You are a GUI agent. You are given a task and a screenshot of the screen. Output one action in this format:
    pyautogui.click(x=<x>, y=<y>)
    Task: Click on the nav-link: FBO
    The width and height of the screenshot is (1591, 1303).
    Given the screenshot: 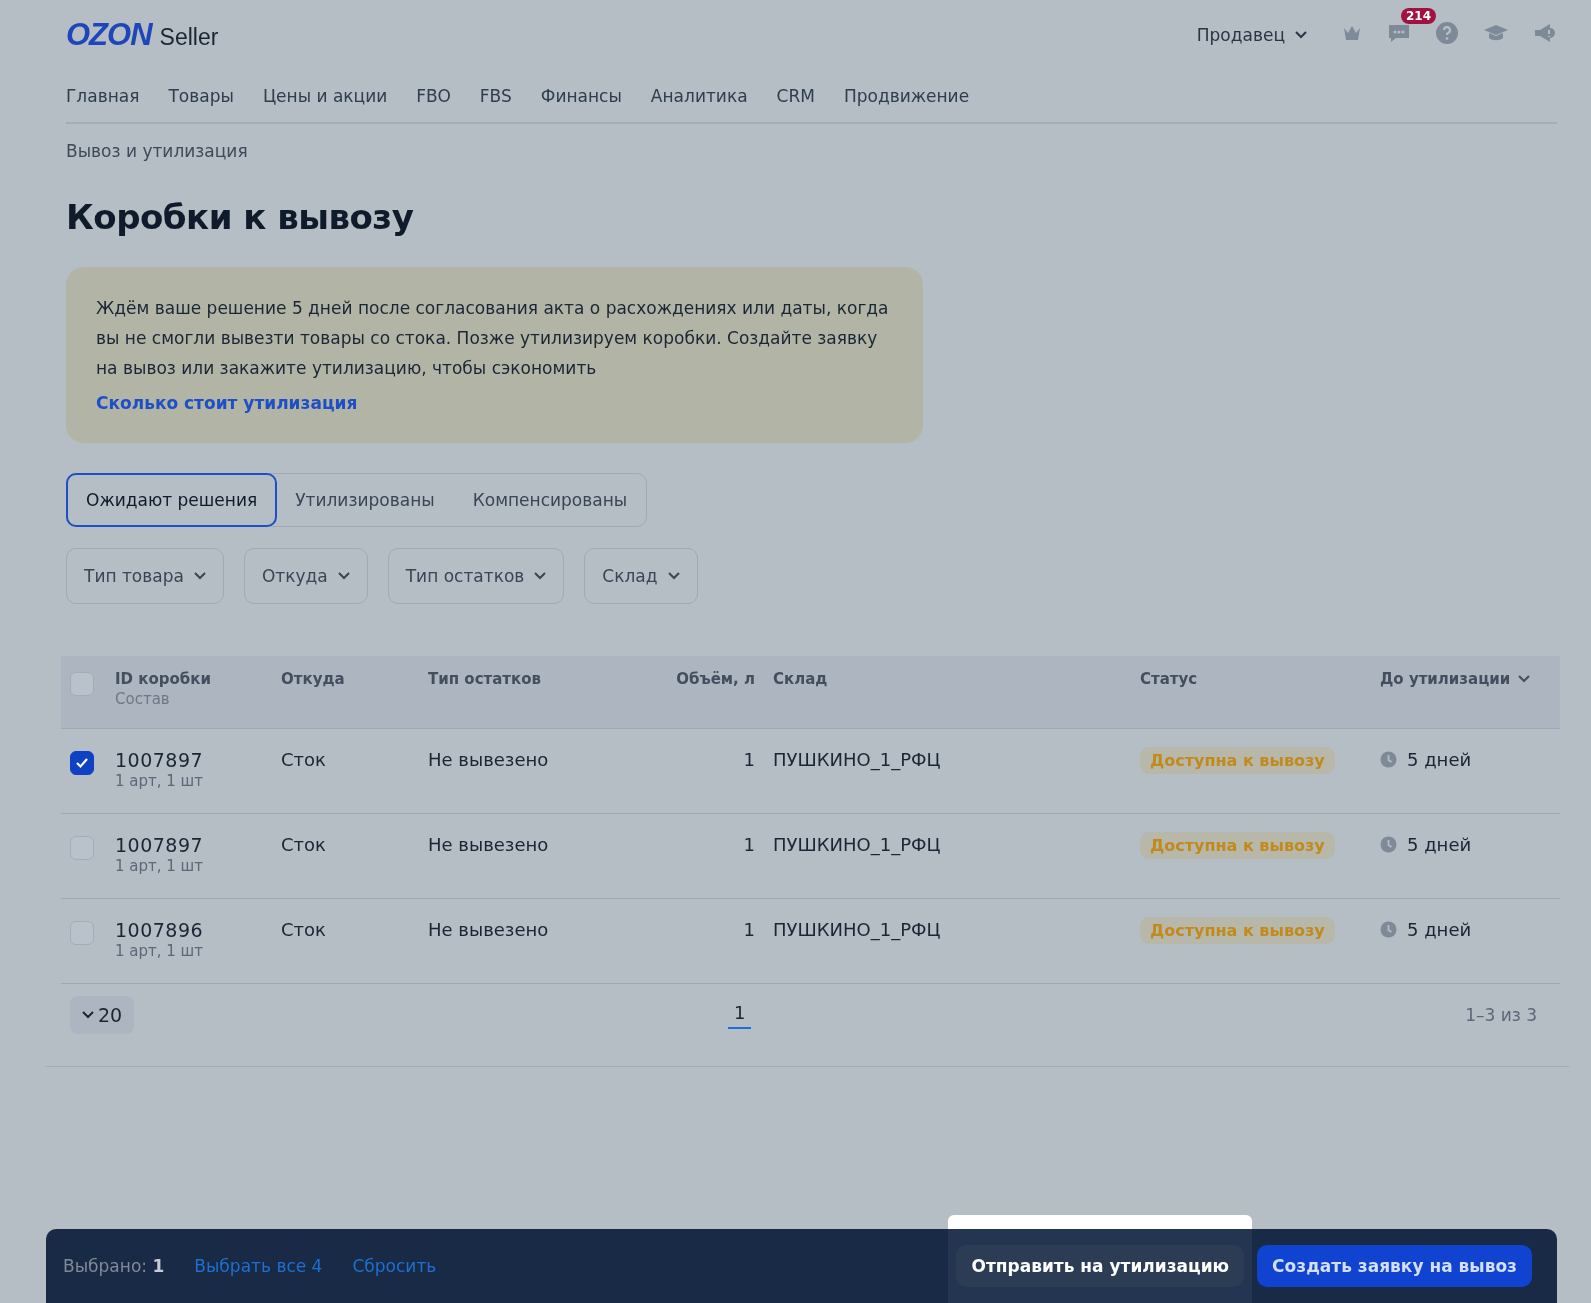 What is the action you would take?
    pyautogui.click(x=433, y=96)
    